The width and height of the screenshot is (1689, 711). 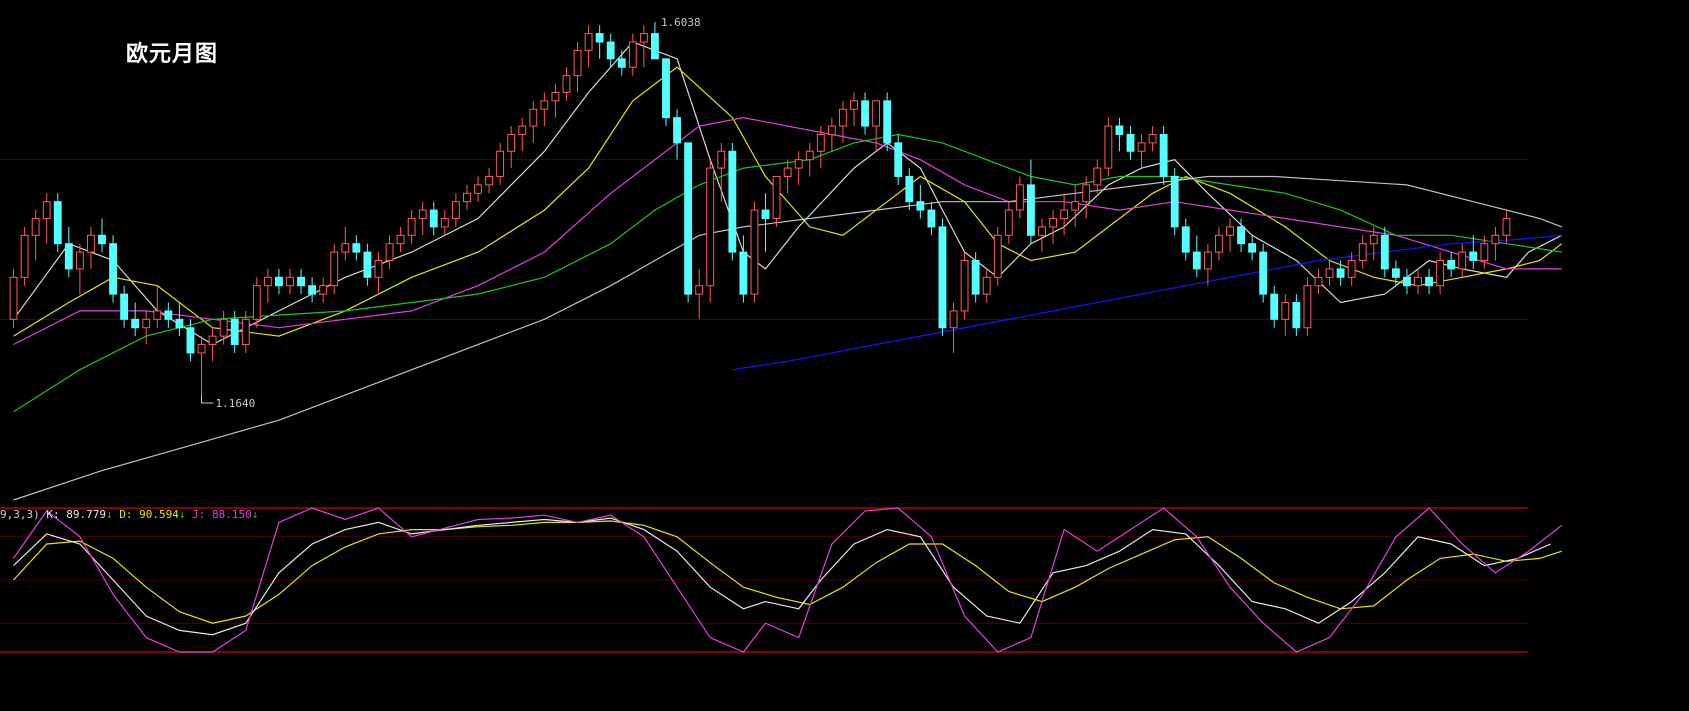 I want to click on kdj-j-arrow: ↓, so click(x=255, y=514).